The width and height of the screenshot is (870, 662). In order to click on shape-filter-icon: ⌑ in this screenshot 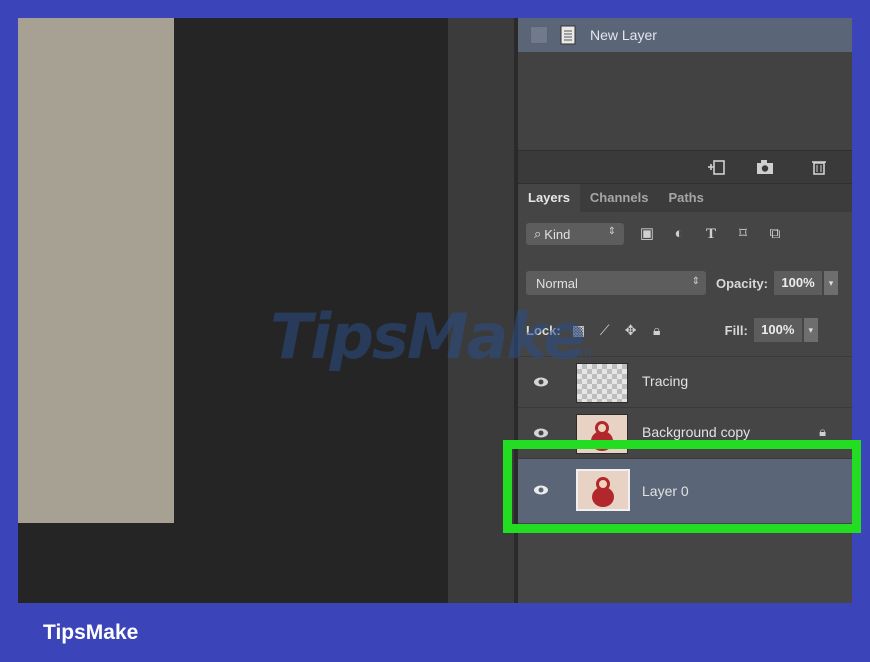, I will do `click(743, 234)`.